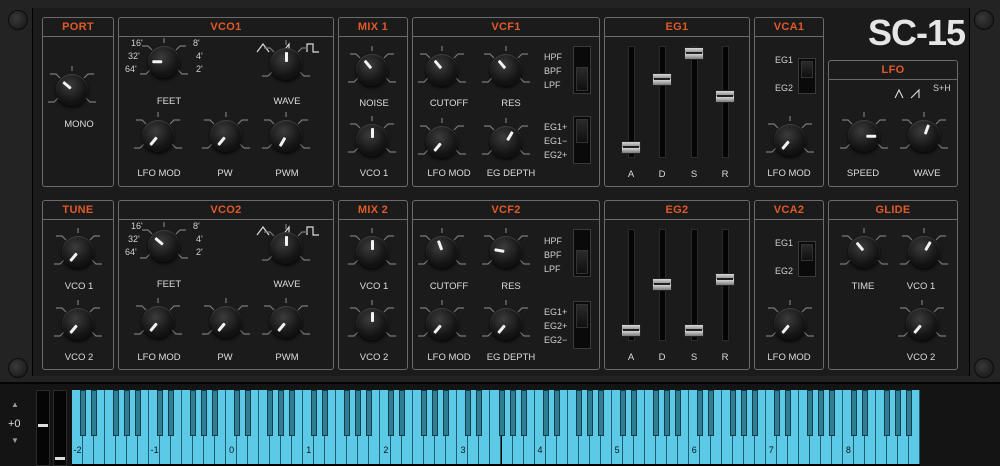 The height and width of the screenshot is (466, 1000). Describe the element at coordinates (226, 133) in the screenshot. I see `vco1-pw-knob` at that location.